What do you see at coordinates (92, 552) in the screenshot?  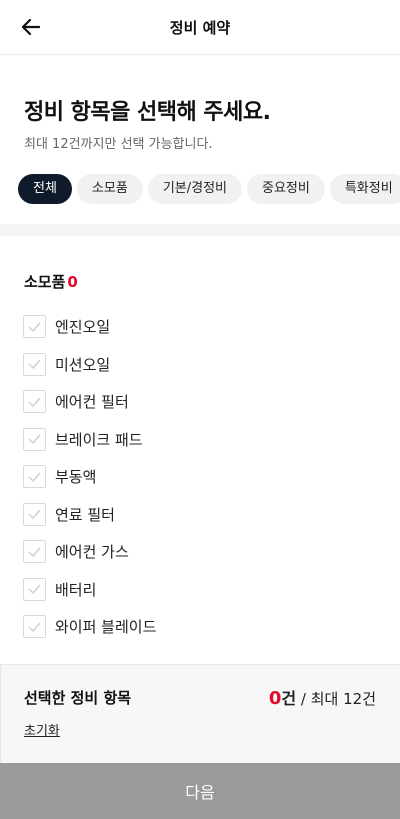 I see `item-label: 에어컨 가스` at bounding box center [92, 552].